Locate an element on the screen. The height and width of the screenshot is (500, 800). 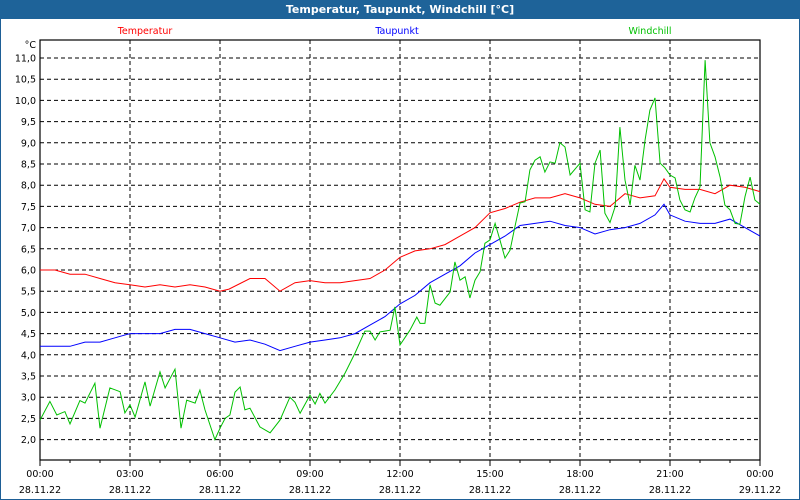
y-tick-label: 5,5 is located at coordinates (28, 292).